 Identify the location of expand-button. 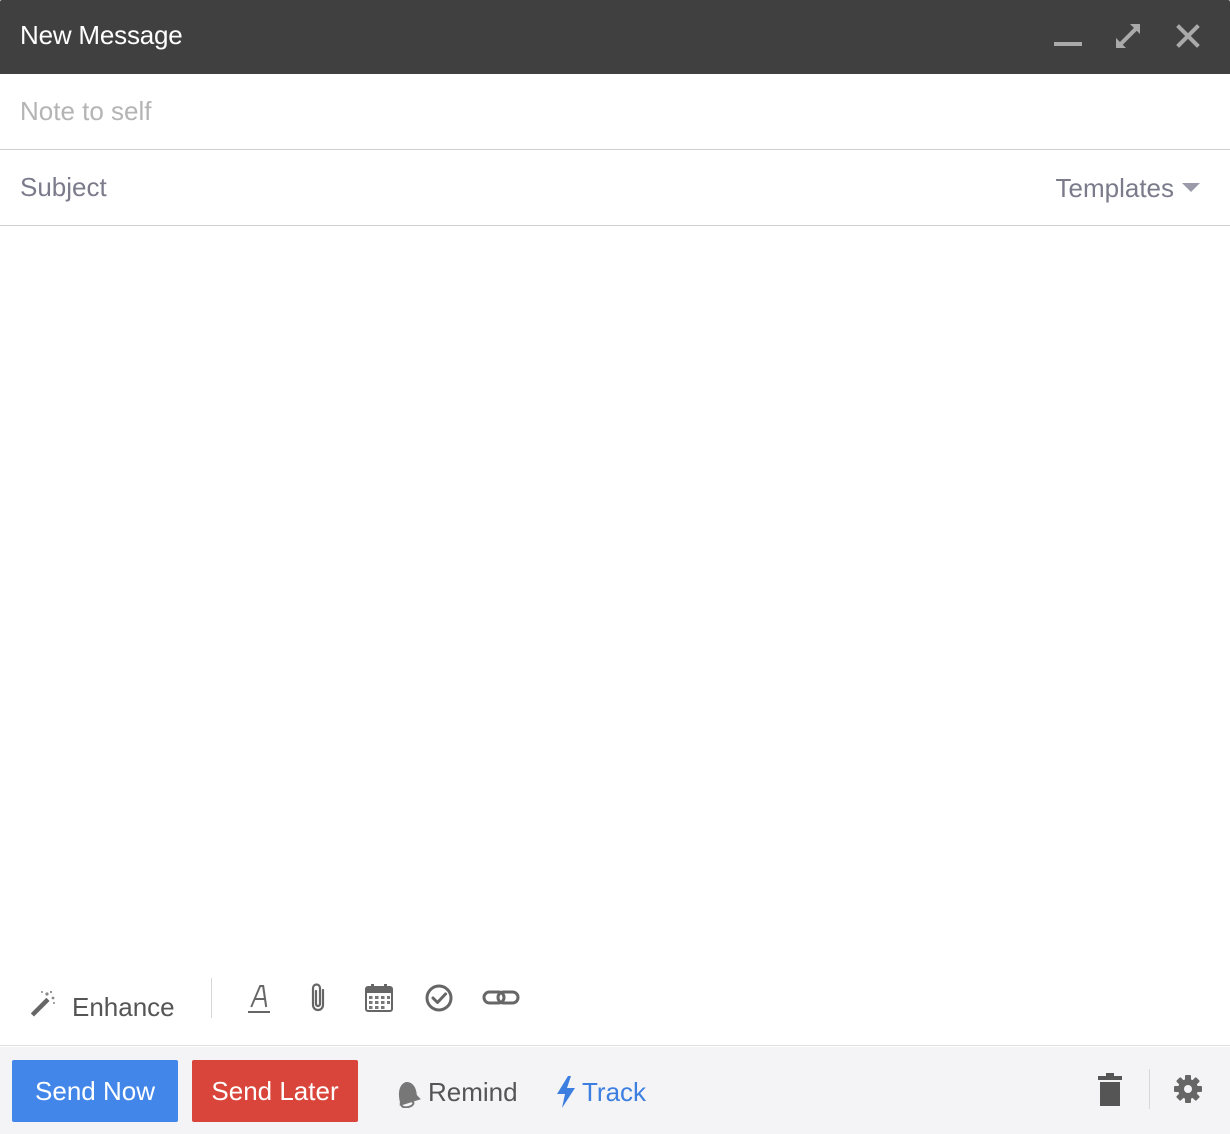
(1128, 36).